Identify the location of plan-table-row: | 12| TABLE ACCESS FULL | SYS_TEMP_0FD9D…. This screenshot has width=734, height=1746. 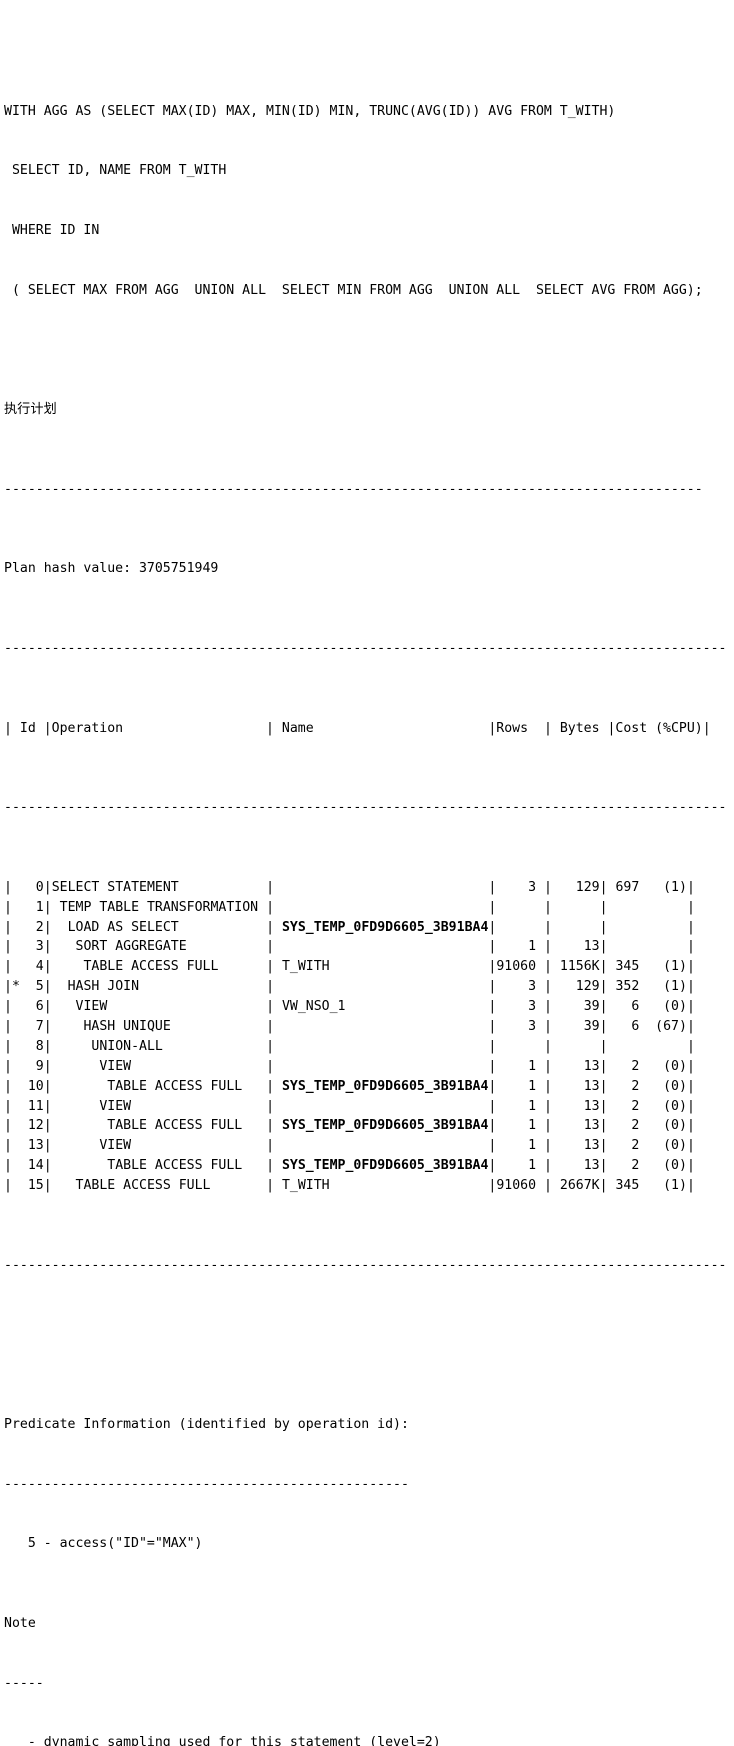
(369, 1126).